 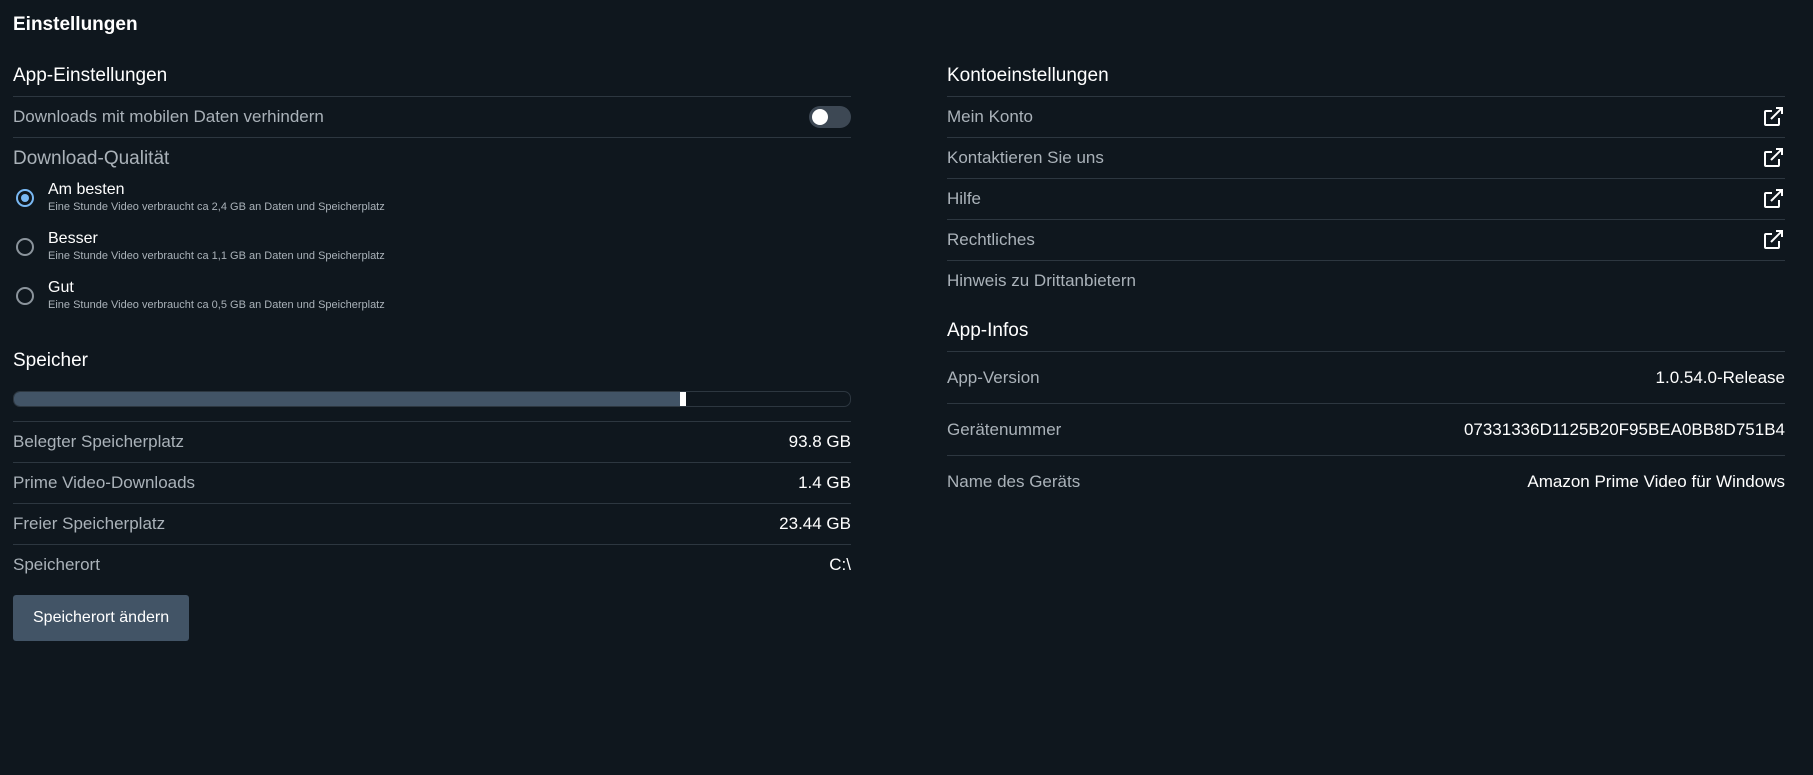 I want to click on app-info-label: App-Version, so click(x=993, y=377).